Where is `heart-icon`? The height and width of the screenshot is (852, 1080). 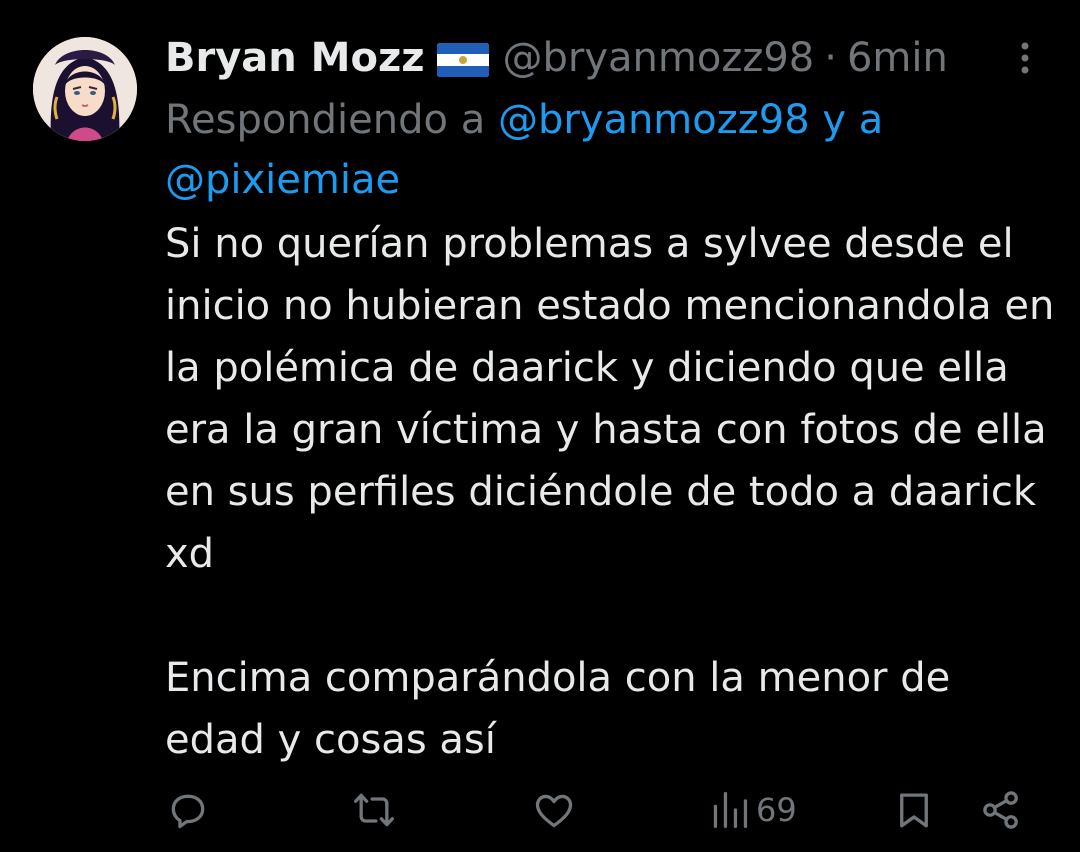
heart-icon is located at coordinates (554, 811).